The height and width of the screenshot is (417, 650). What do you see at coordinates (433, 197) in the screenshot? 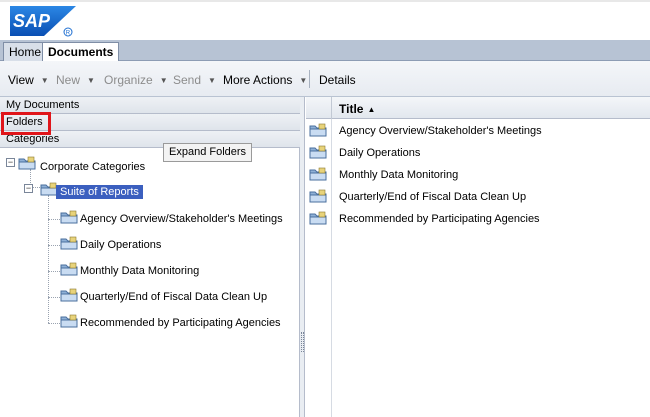
I see `row-title: Quarterly/End of Fiscal Data Clean Up` at bounding box center [433, 197].